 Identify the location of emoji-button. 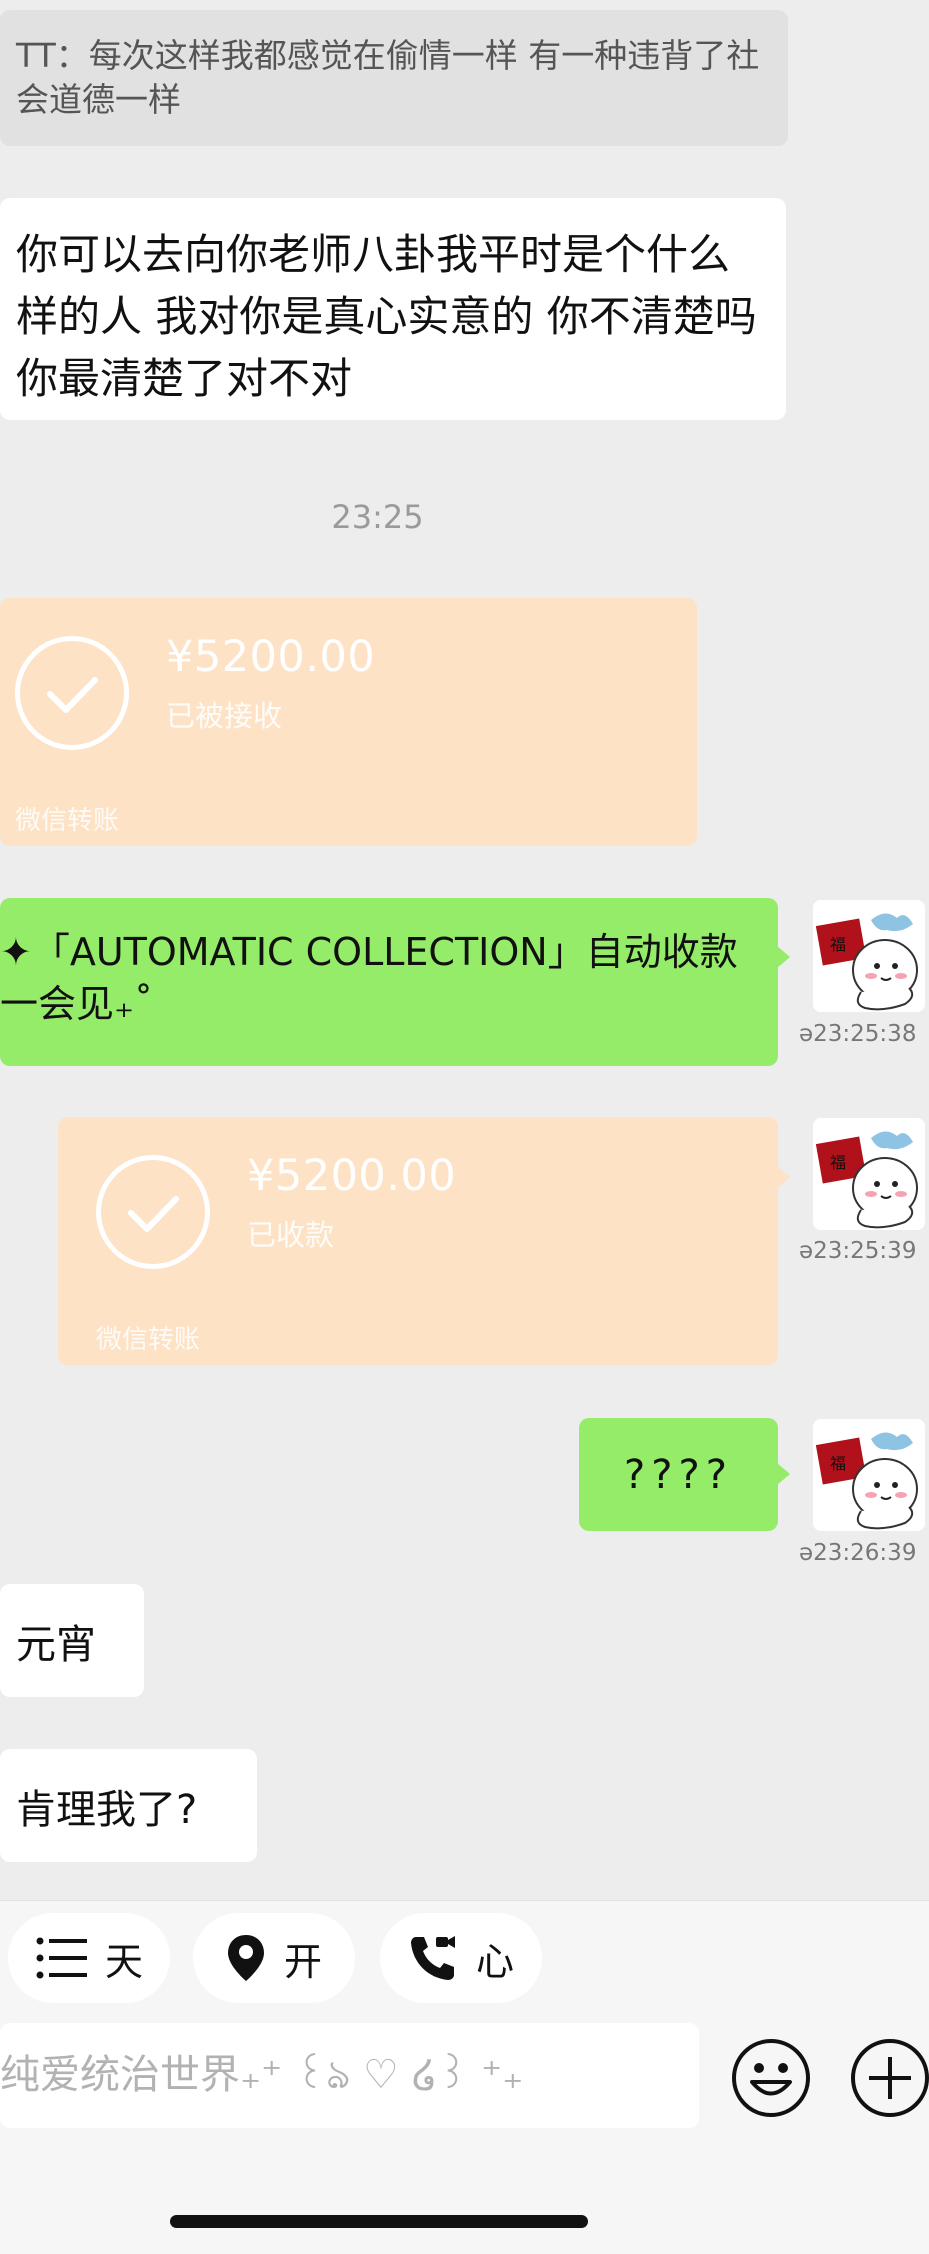
(771, 2078).